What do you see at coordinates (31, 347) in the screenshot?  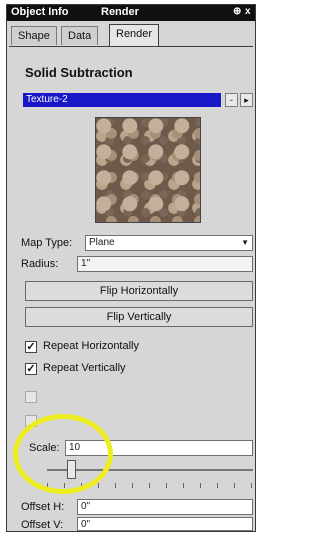 I see `repeat-horizontally-checkbox: ✓` at bounding box center [31, 347].